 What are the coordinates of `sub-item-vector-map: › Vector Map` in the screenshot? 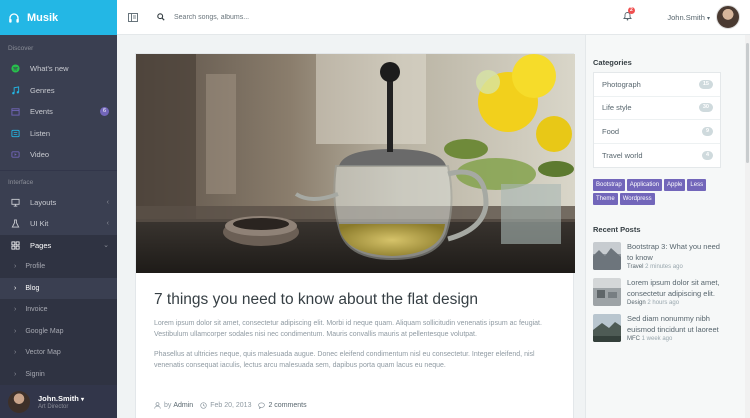 It's located at (58, 353).